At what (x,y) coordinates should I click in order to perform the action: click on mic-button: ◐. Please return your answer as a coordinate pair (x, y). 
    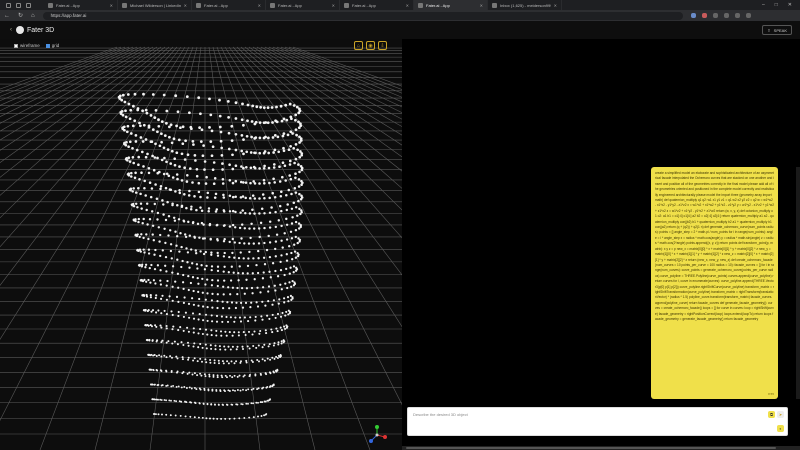
    Looking at the image, I should click on (780, 428).